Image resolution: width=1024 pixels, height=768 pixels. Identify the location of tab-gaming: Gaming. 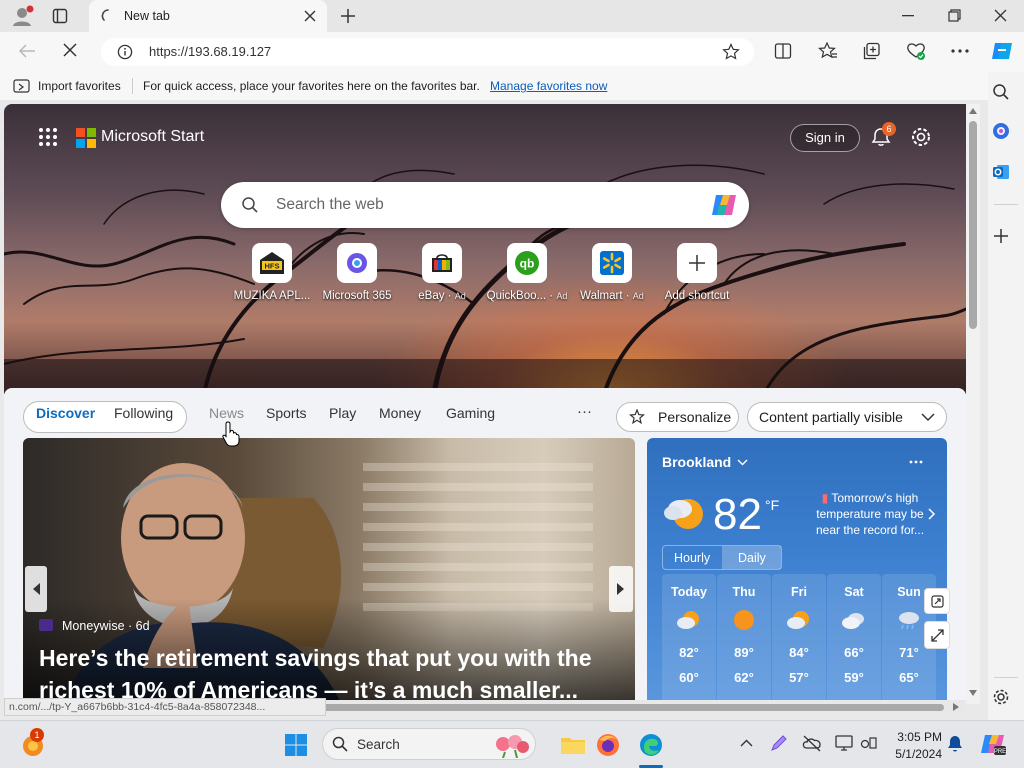
(470, 413).